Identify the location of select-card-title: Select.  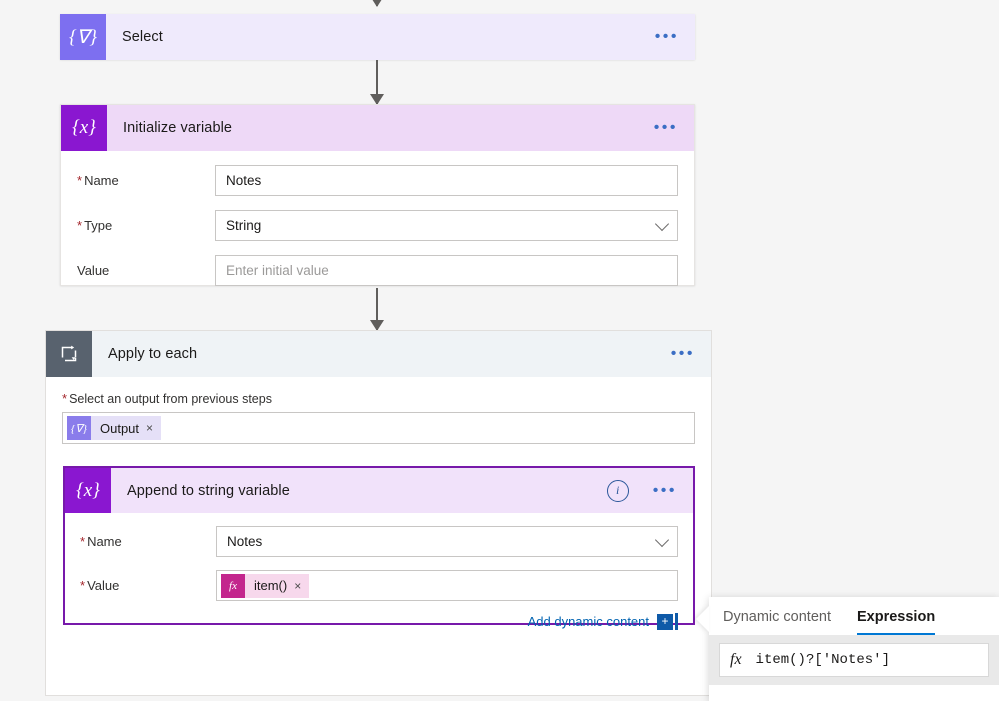
(142, 37).